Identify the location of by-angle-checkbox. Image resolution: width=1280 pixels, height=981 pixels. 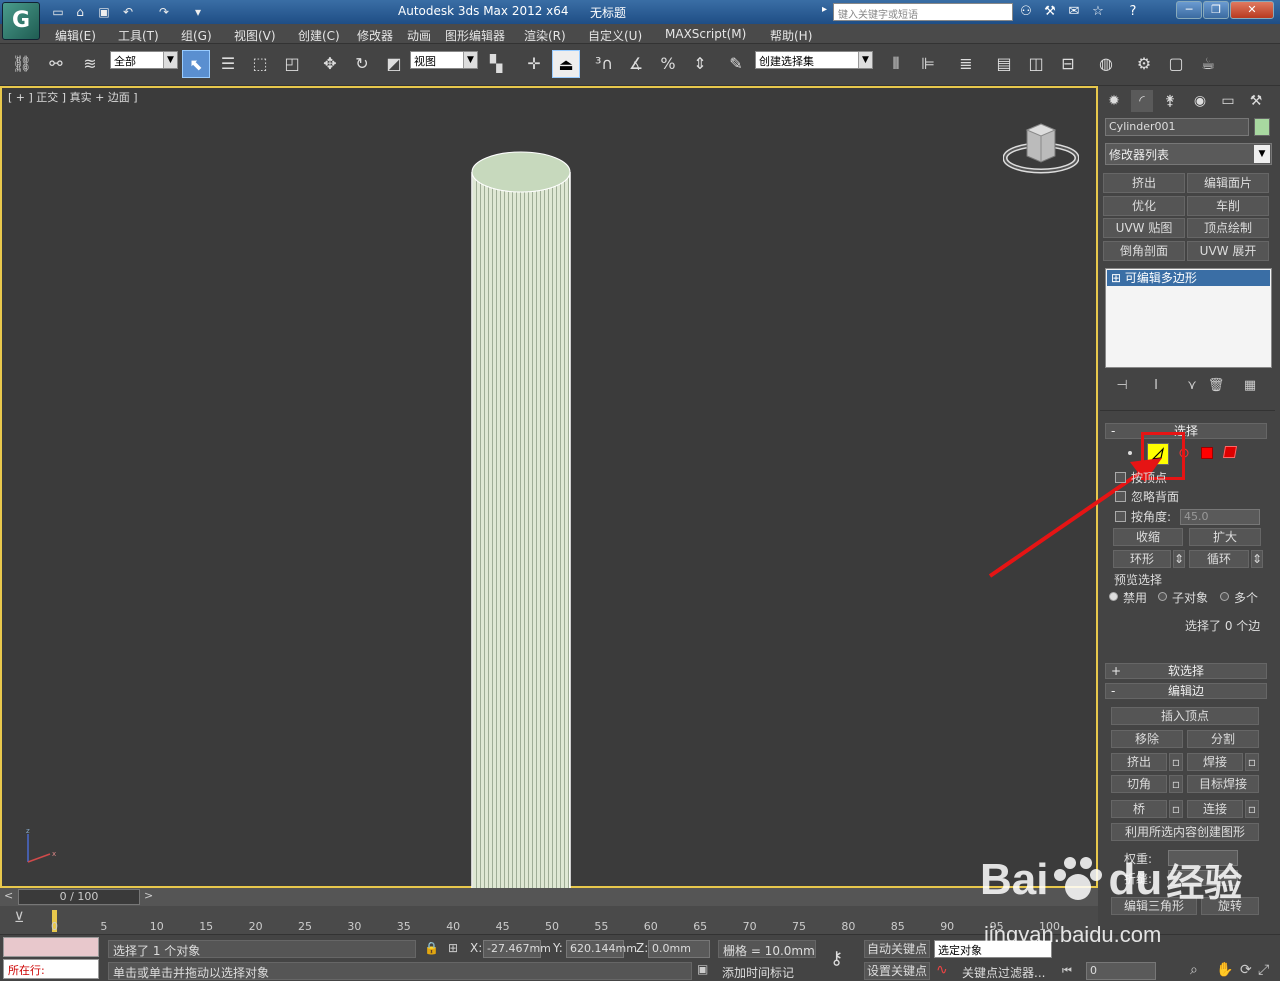
(1120, 516).